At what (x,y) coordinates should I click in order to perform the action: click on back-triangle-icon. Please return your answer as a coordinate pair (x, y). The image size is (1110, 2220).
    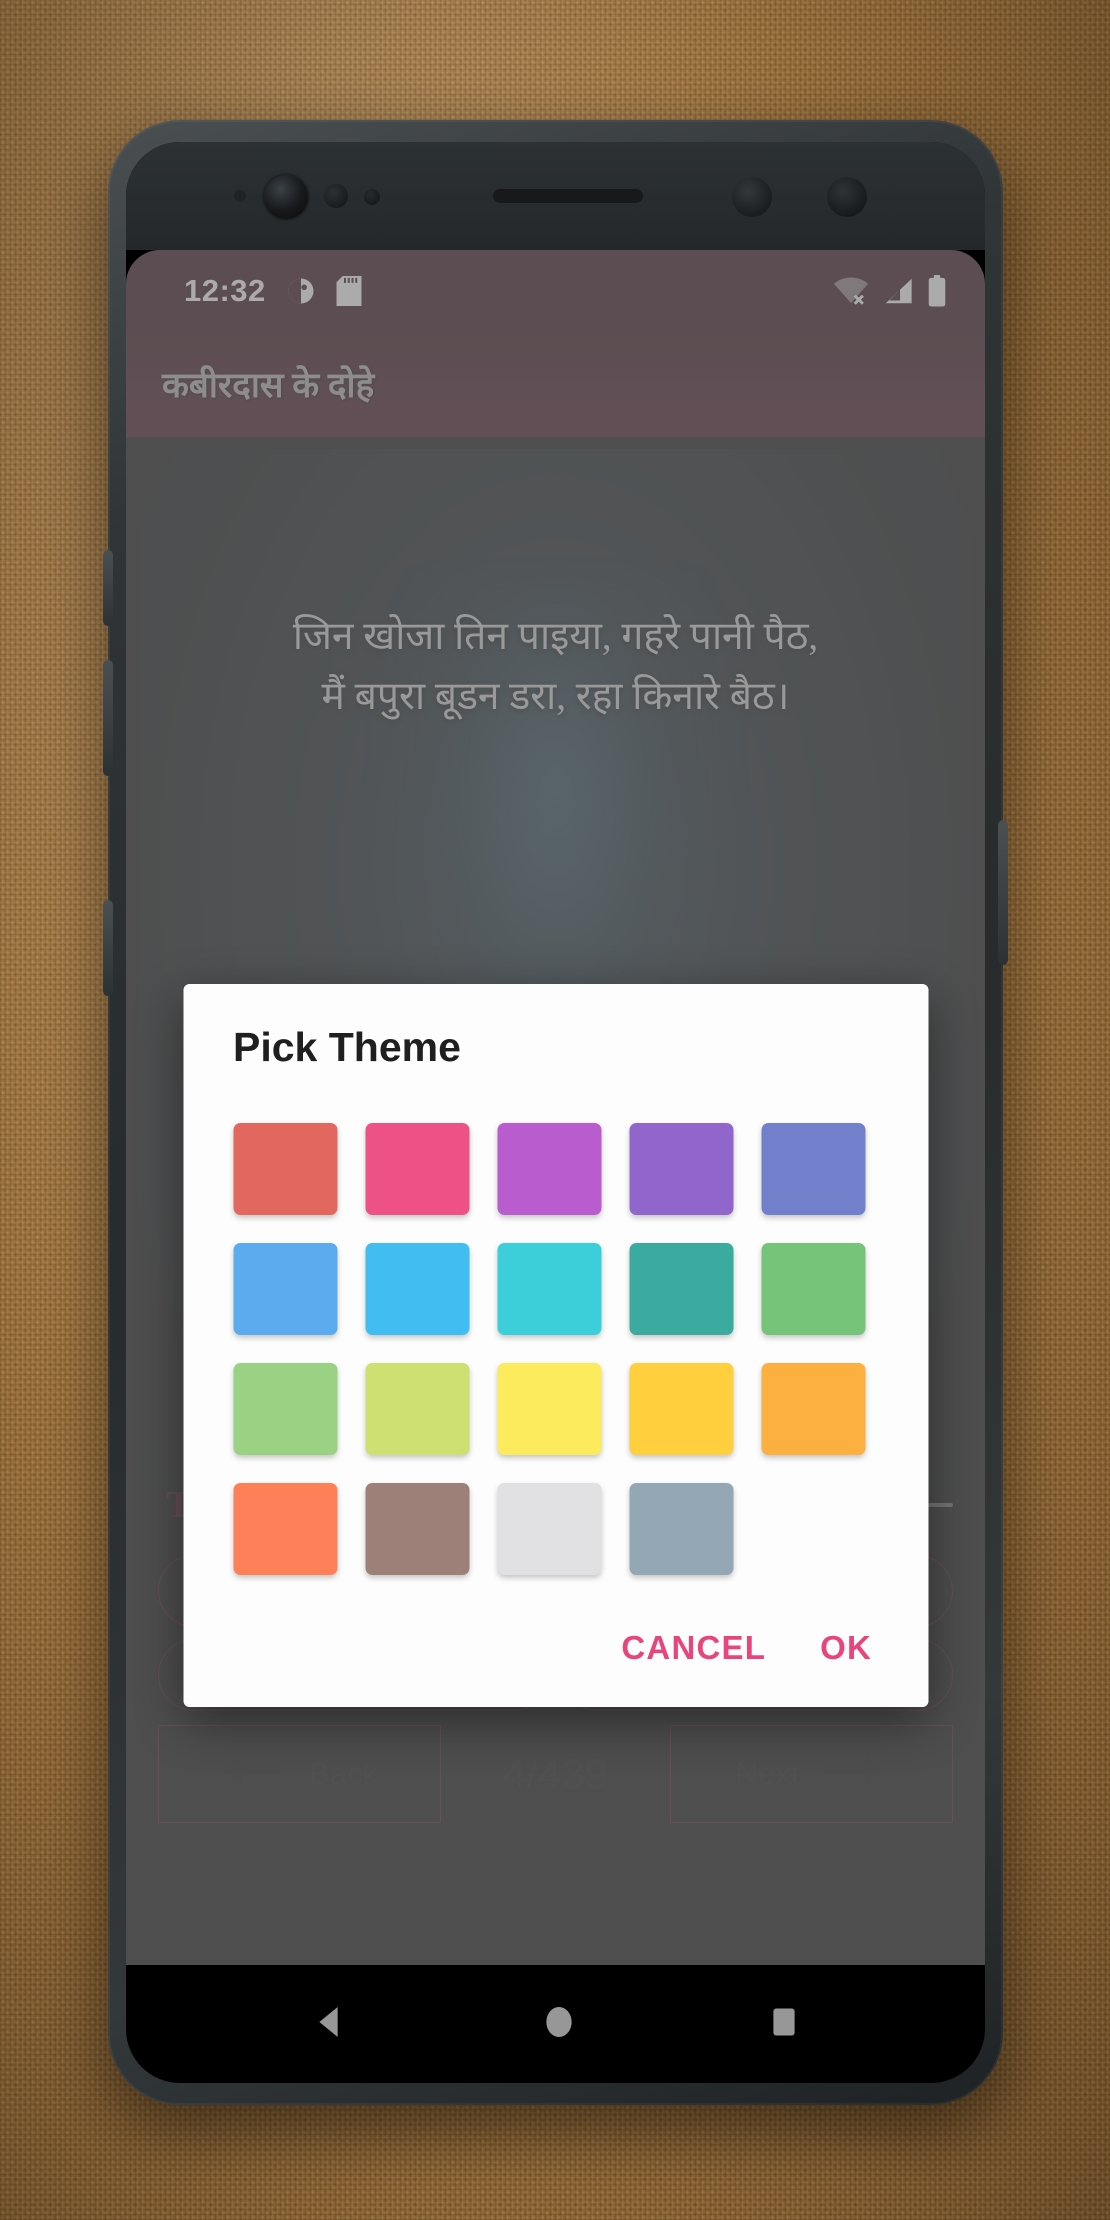
    Looking at the image, I should click on (331, 2024).